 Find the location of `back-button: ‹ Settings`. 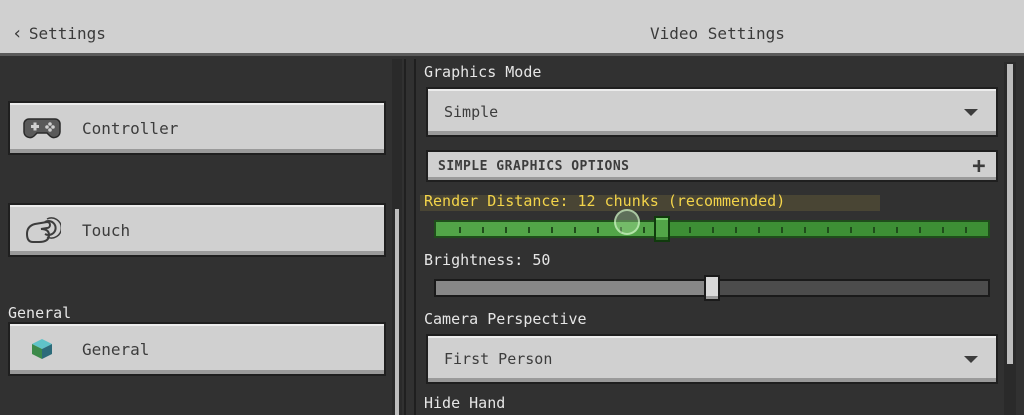

back-button: ‹ Settings is located at coordinates (59, 33).